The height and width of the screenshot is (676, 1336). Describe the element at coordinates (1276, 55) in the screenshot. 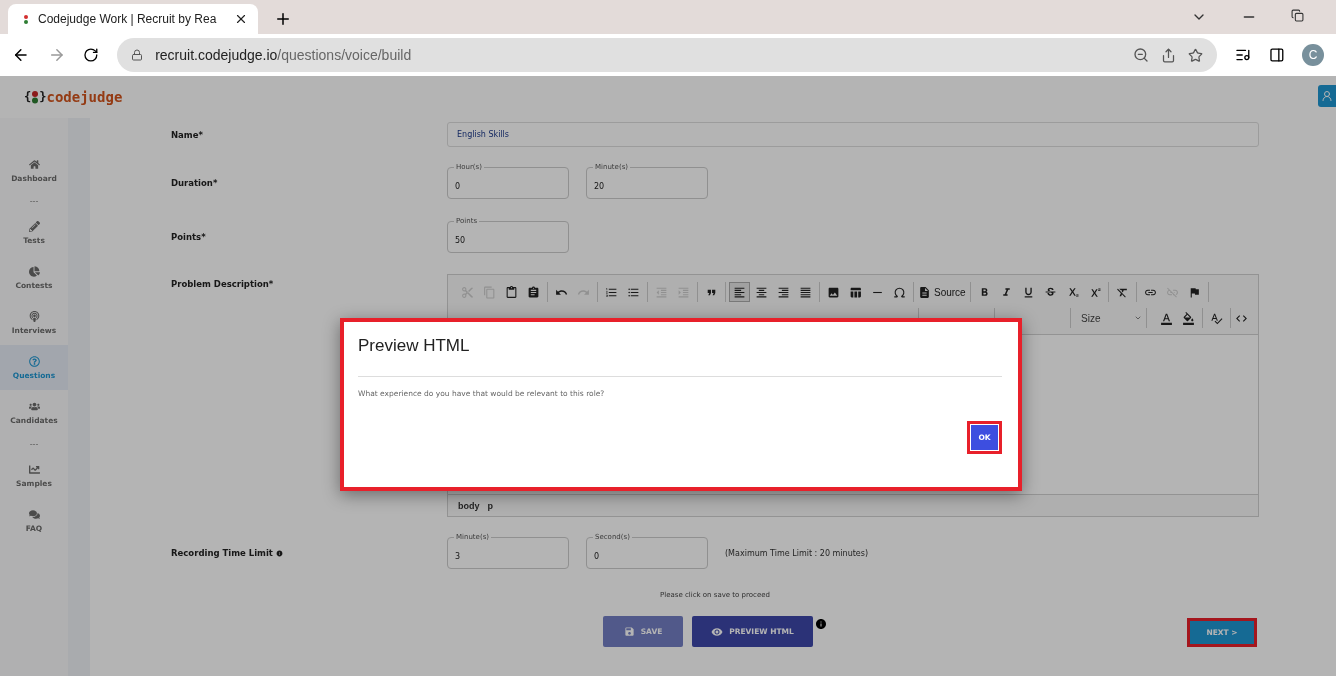

I see `side-panel-icon` at that location.